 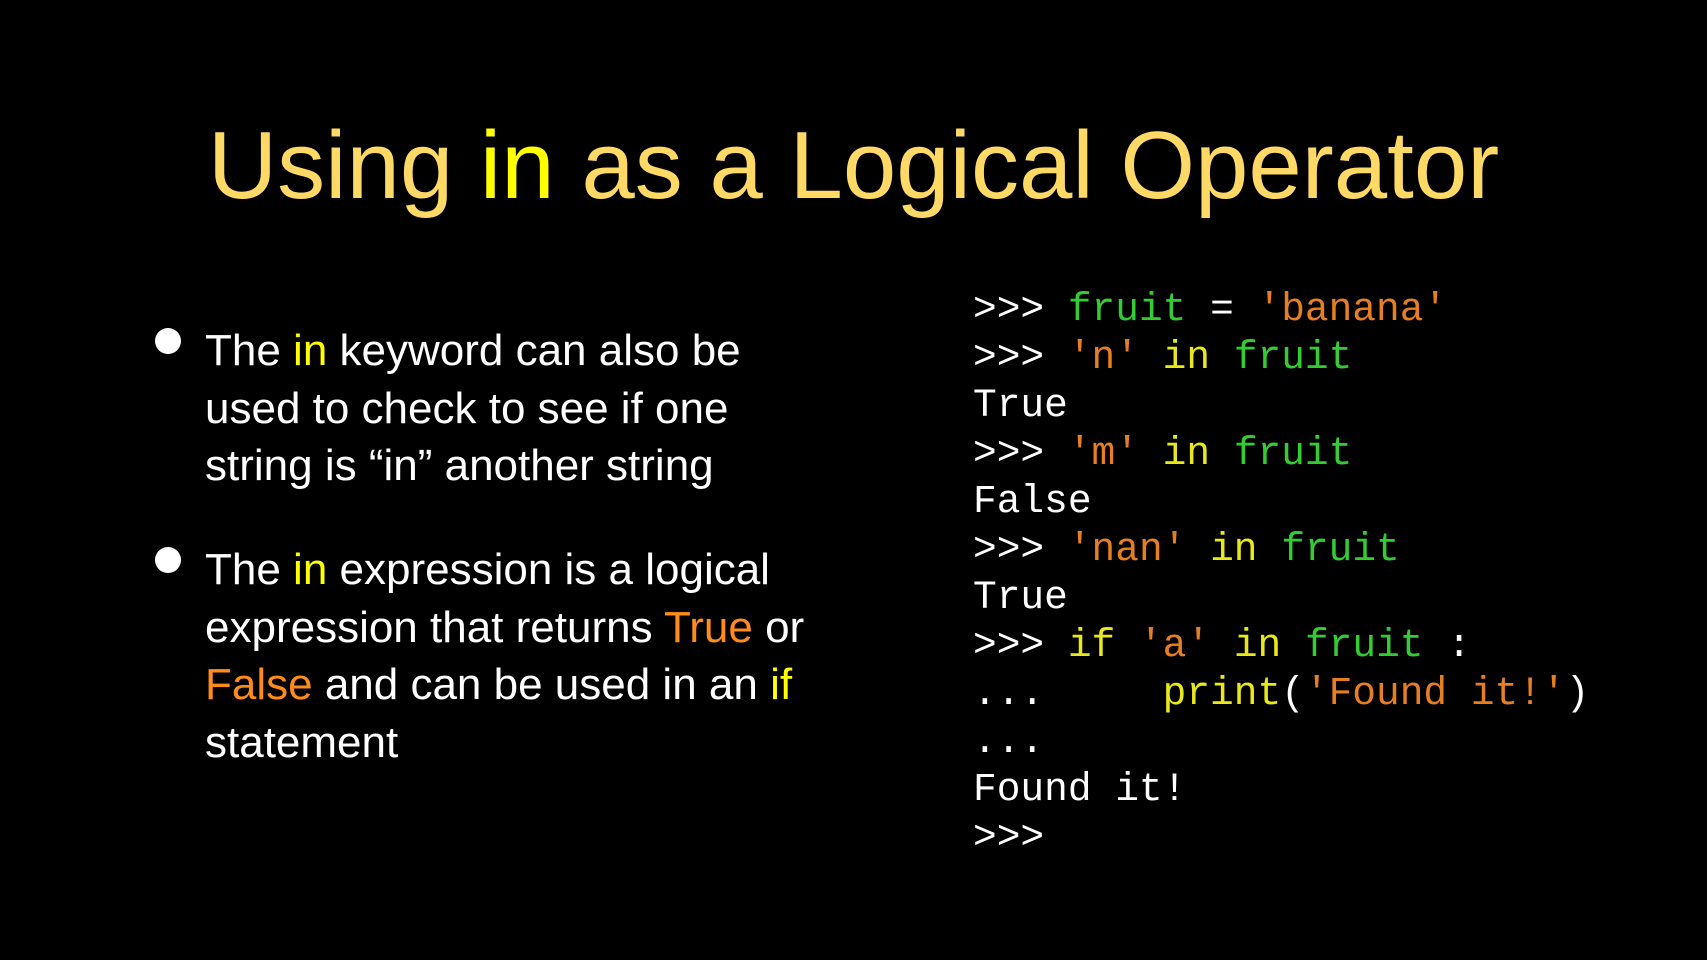 I want to click on code-token-plain: :, so click(x=1447, y=645).